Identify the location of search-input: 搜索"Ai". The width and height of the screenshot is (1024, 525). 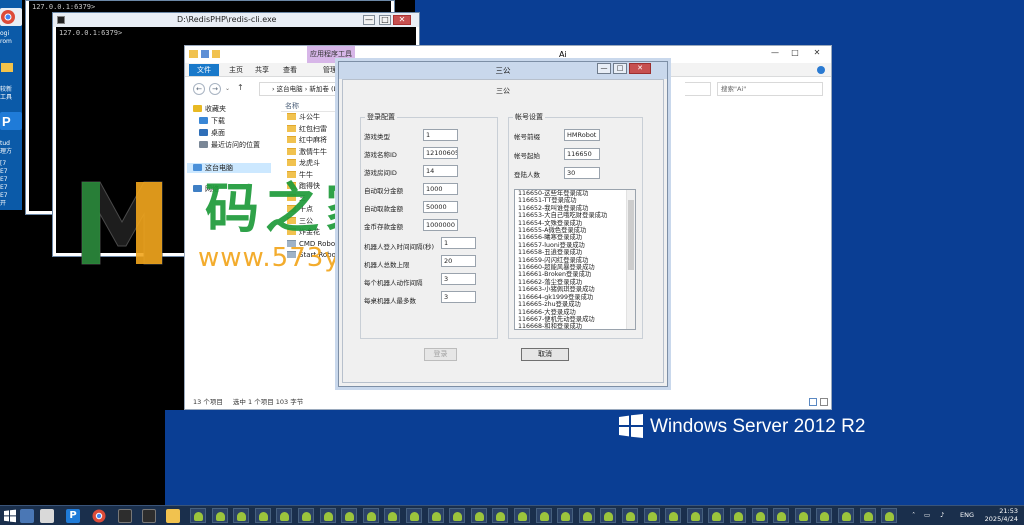
(770, 89).